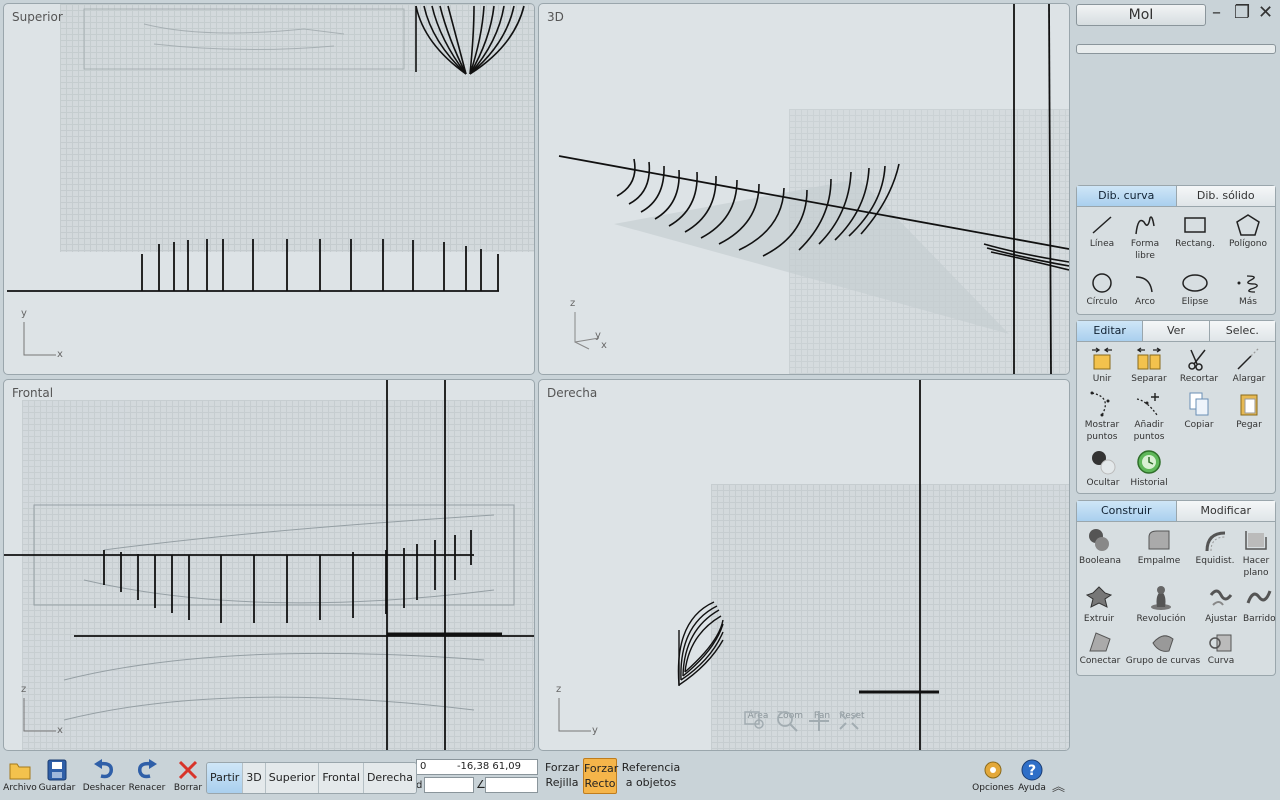 This screenshot has height=800, width=1280. What do you see at coordinates (993, 775) in the screenshot?
I see `options-button: Opciones` at bounding box center [993, 775].